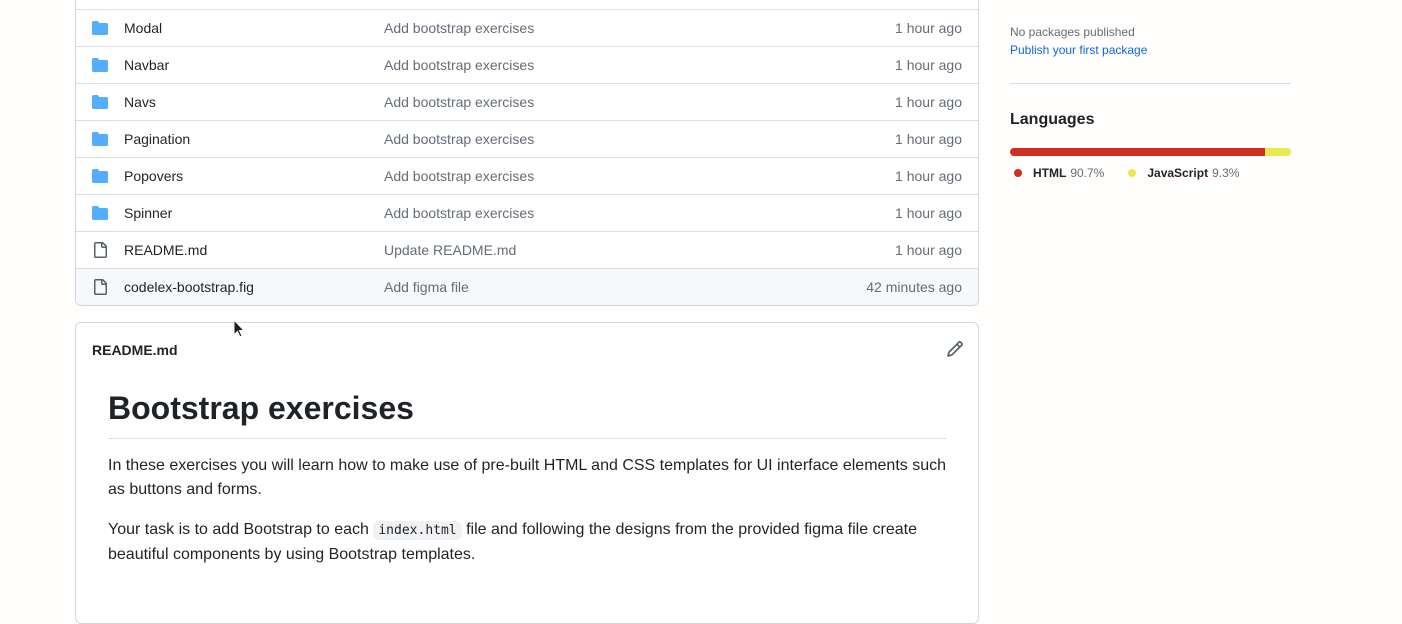  Describe the element at coordinates (1126, 173) in the screenshot. I see `languages-legend: HTML 90.7% JavaScript 9.3%` at that location.